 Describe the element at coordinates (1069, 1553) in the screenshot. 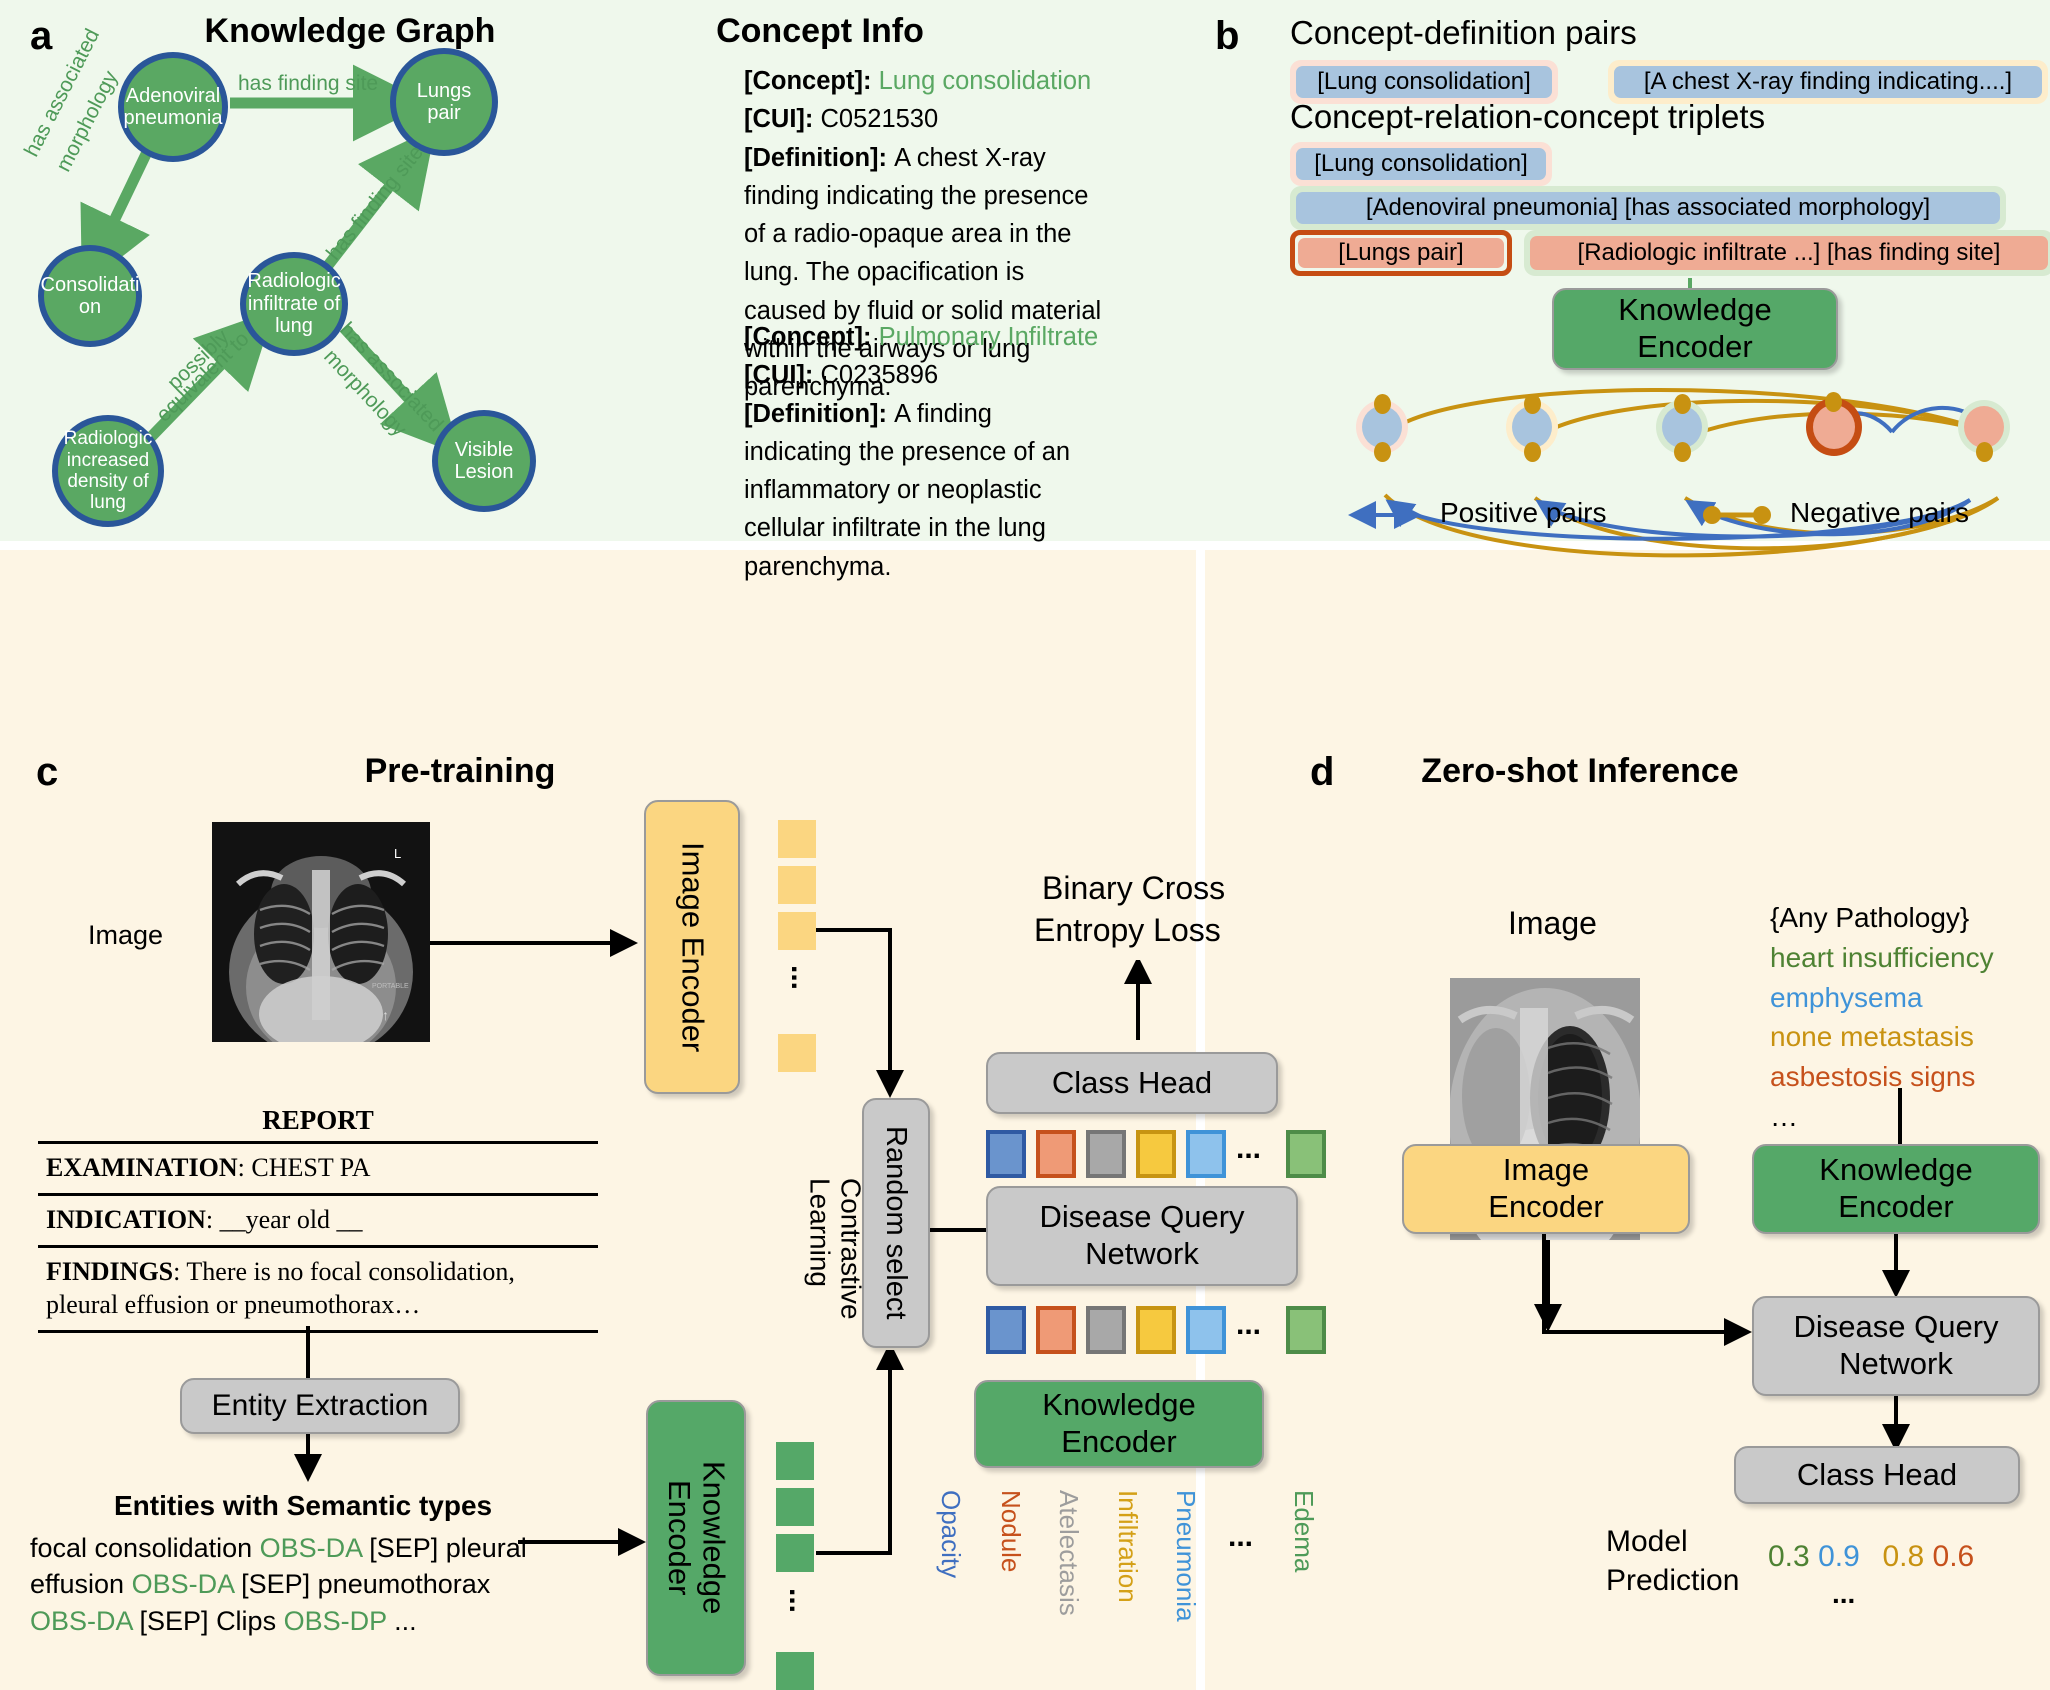

I see `disease-label-atelectasis: Atelectasis` at that location.